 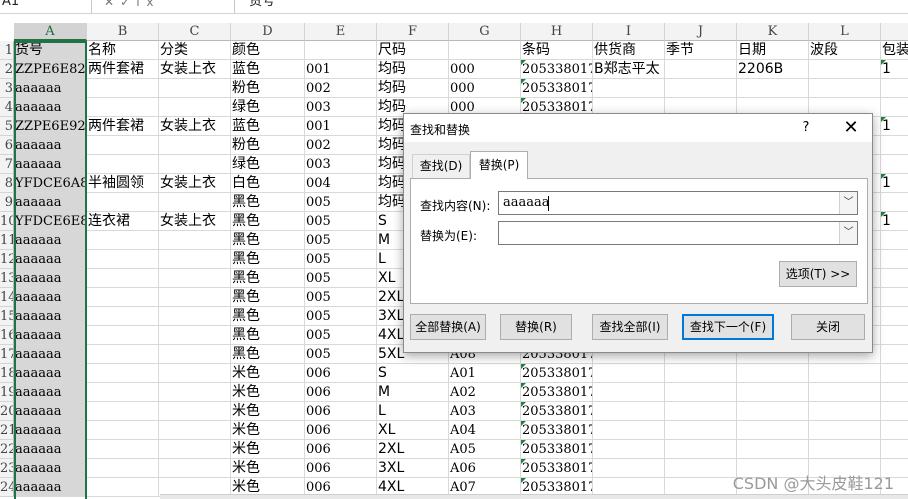 I want to click on name-box: A1, so click(x=46, y=6).